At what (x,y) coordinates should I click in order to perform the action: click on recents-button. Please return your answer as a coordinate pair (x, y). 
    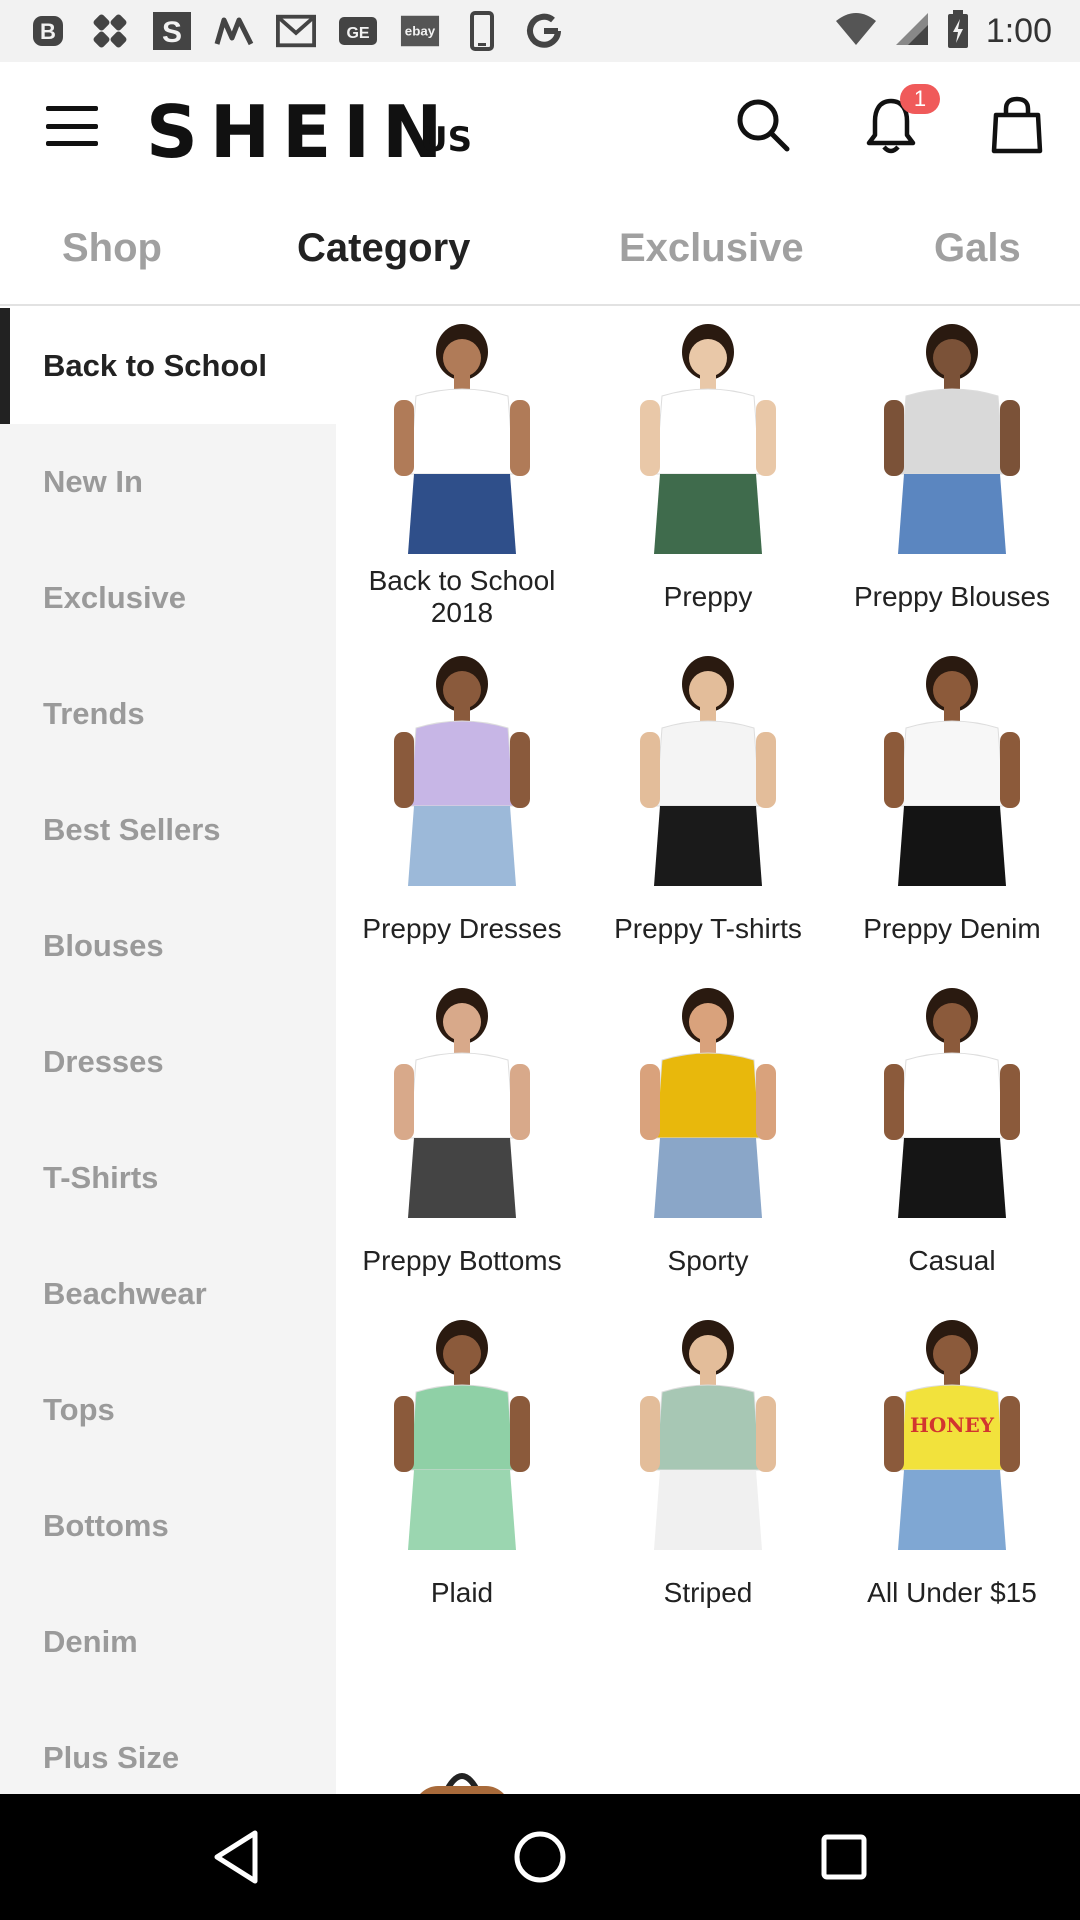
    Looking at the image, I should click on (844, 1857).